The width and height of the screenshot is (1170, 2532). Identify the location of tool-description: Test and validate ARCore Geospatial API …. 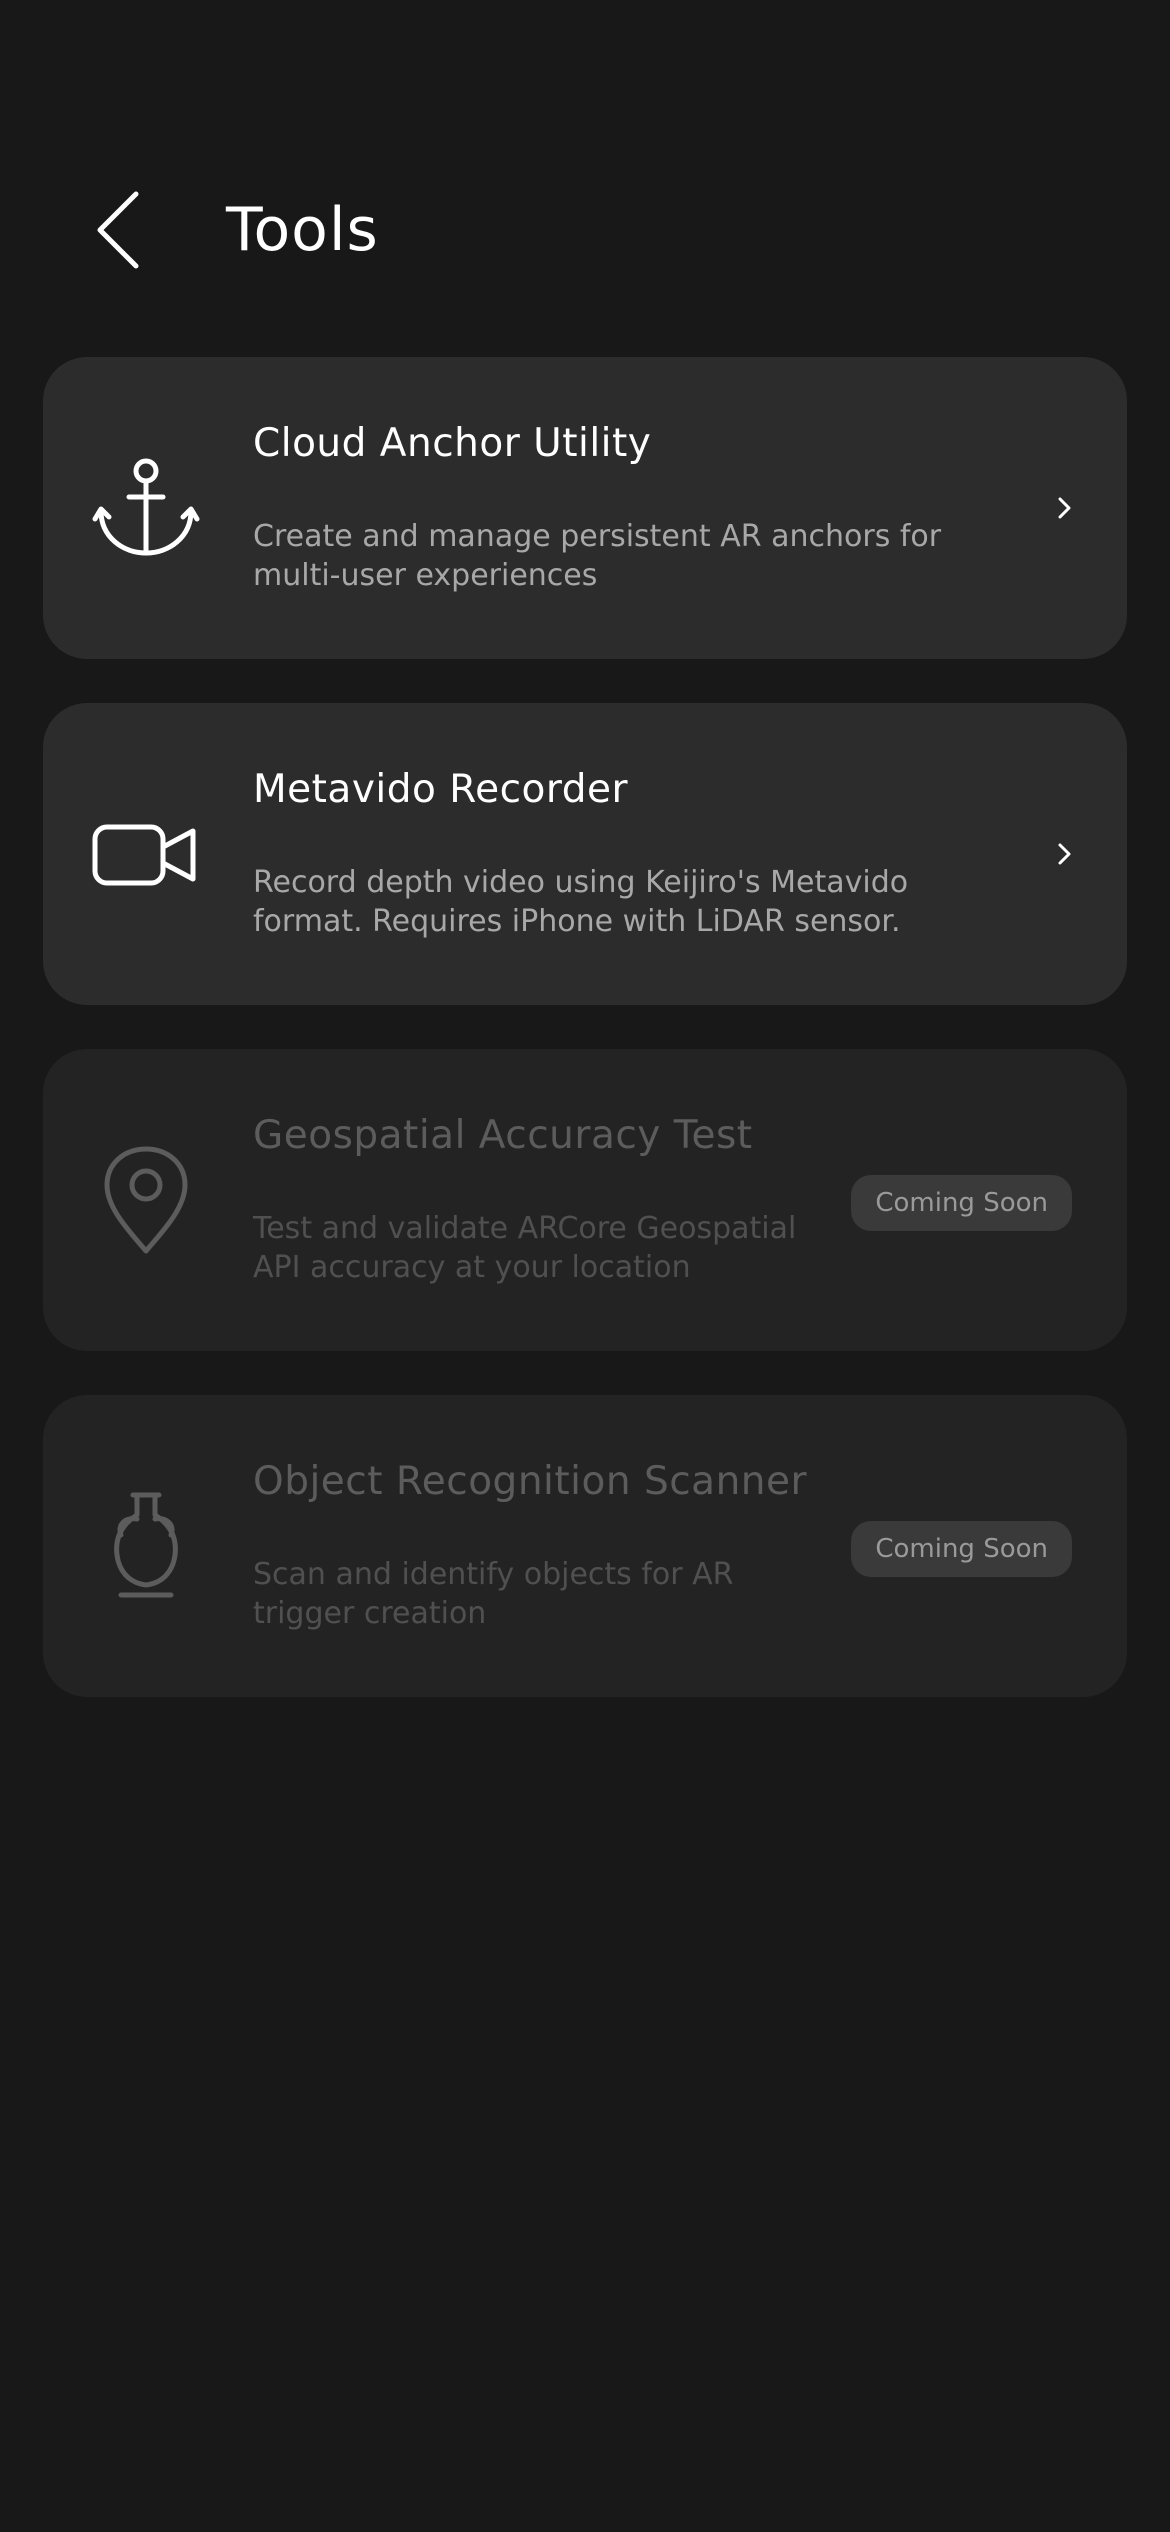
(525, 1248).